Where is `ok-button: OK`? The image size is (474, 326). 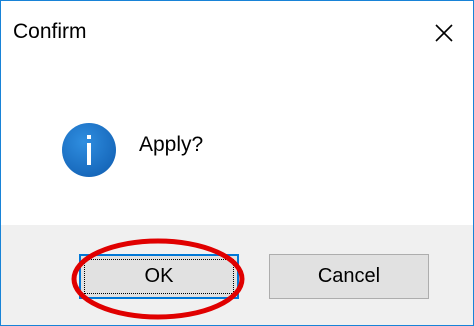 ok-button: OK is located at coordinates (159, 276).